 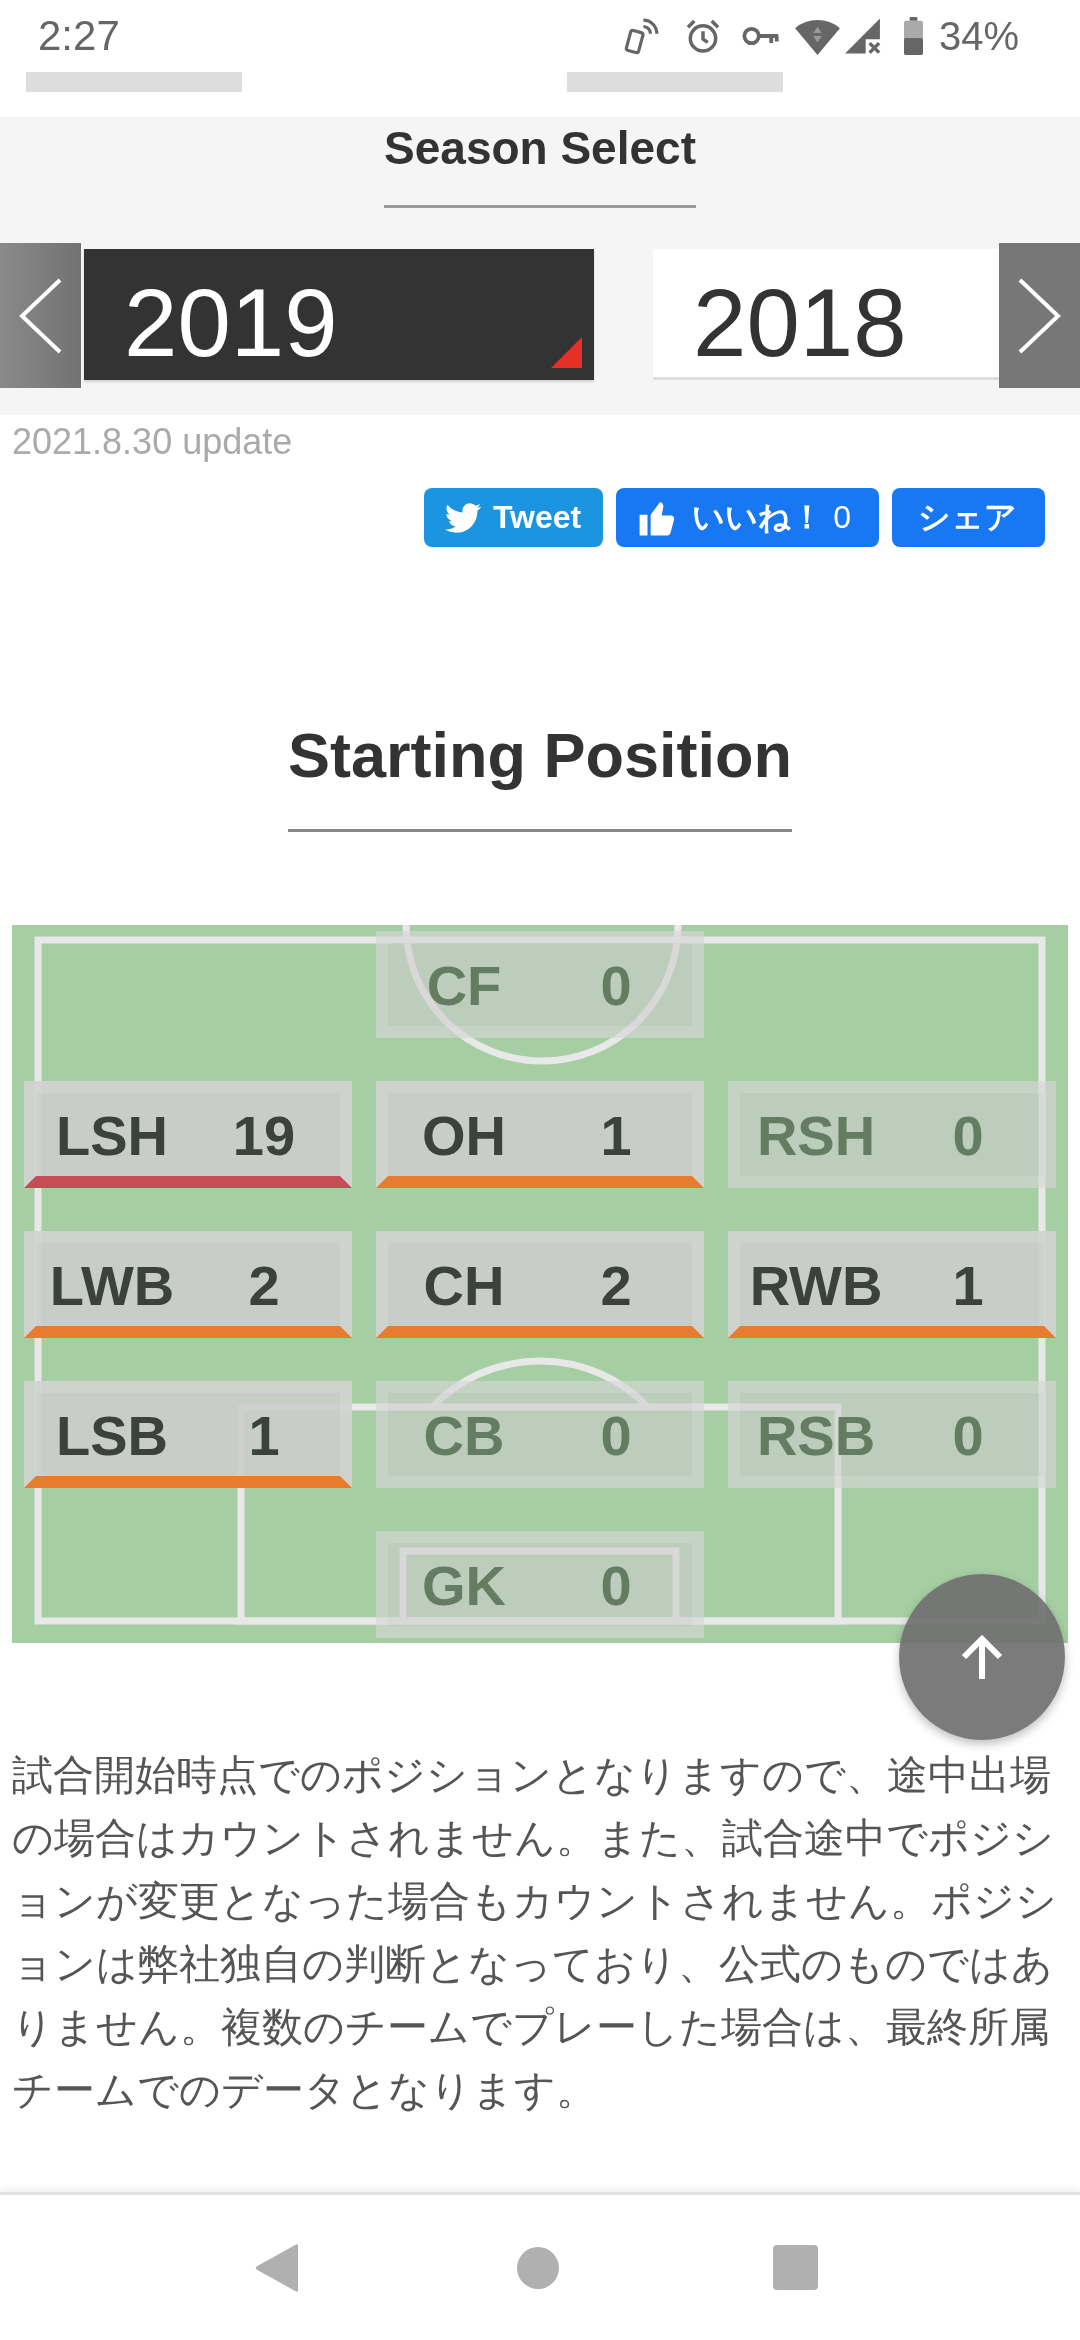 I want to click on chevron-left-icon, so click(x=40, y=315).